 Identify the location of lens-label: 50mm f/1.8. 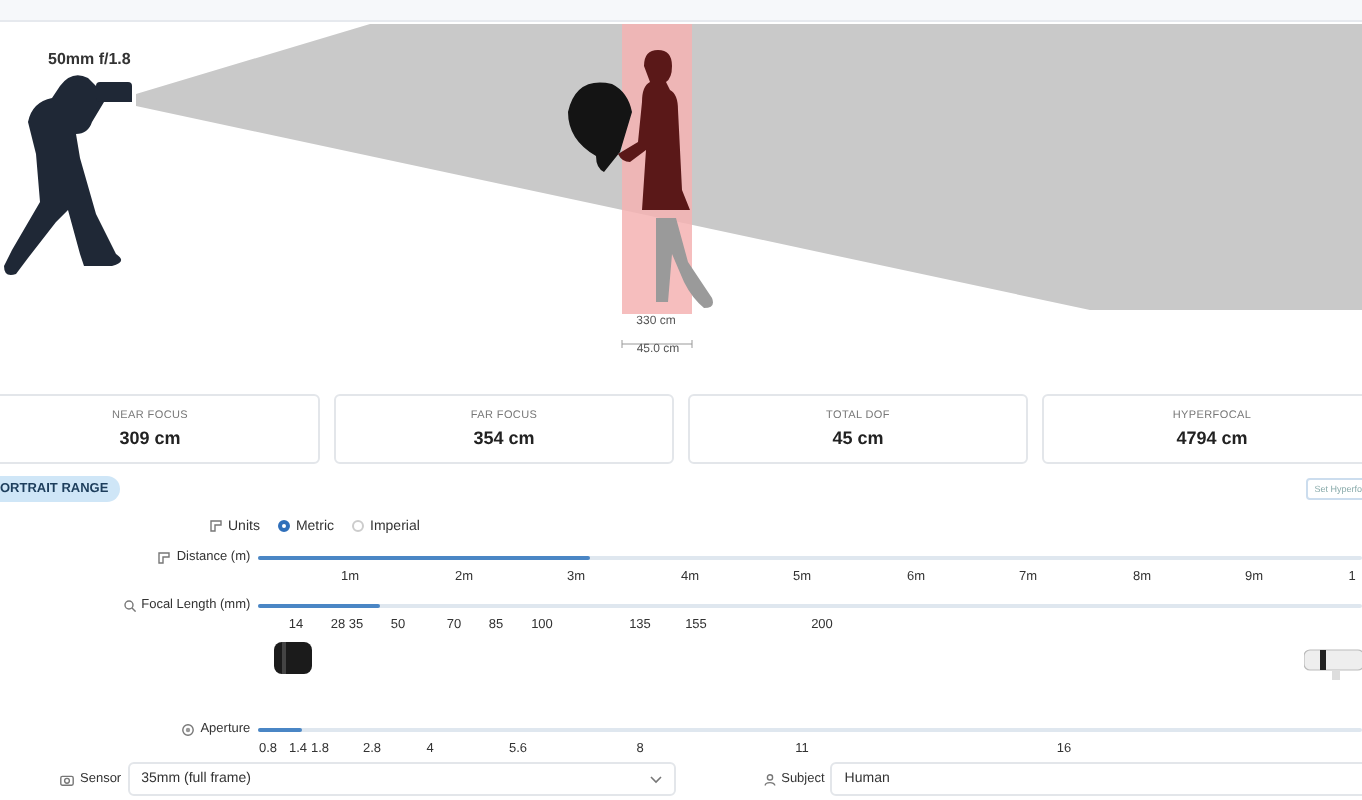
(89, 59).